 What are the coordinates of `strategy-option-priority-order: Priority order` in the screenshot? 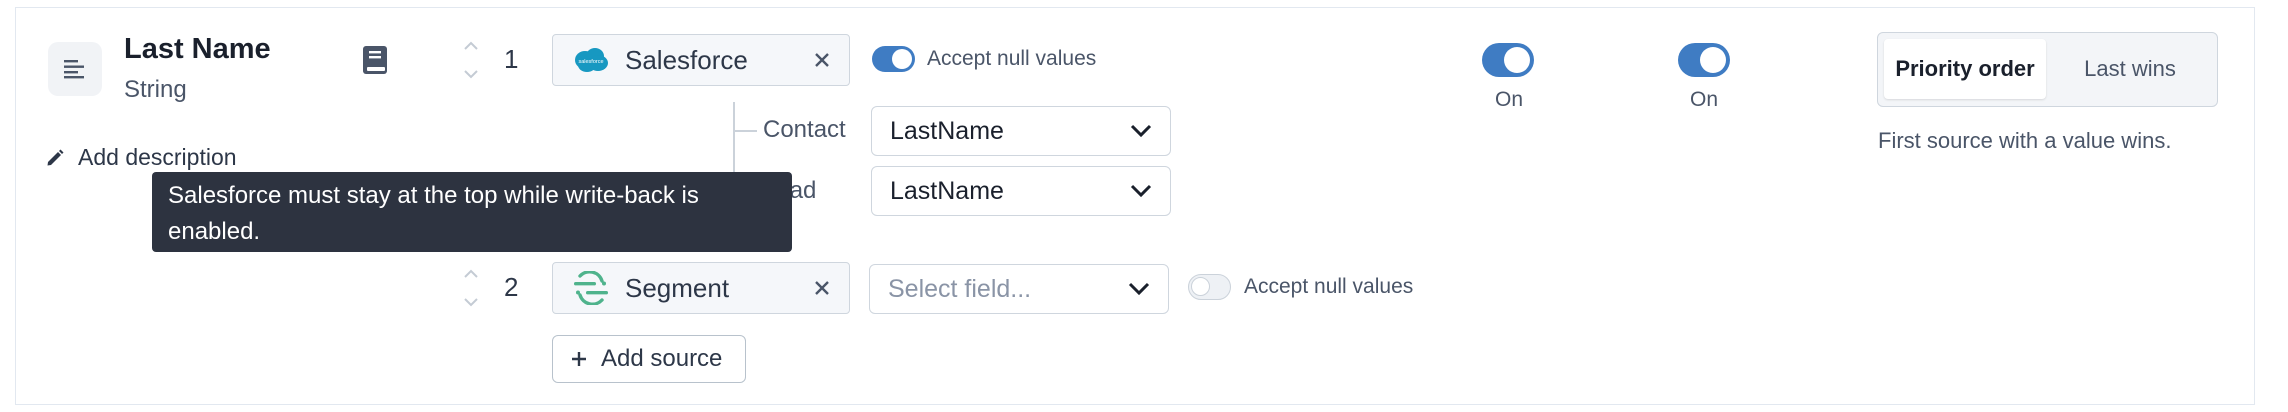 It's located at (1965, 69).